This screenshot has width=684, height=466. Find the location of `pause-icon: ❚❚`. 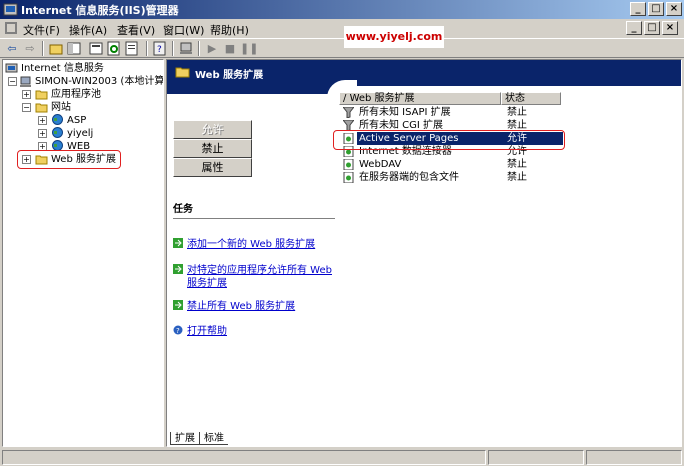

pause-icon: ❚❚ is located at coordinates (249, 48).